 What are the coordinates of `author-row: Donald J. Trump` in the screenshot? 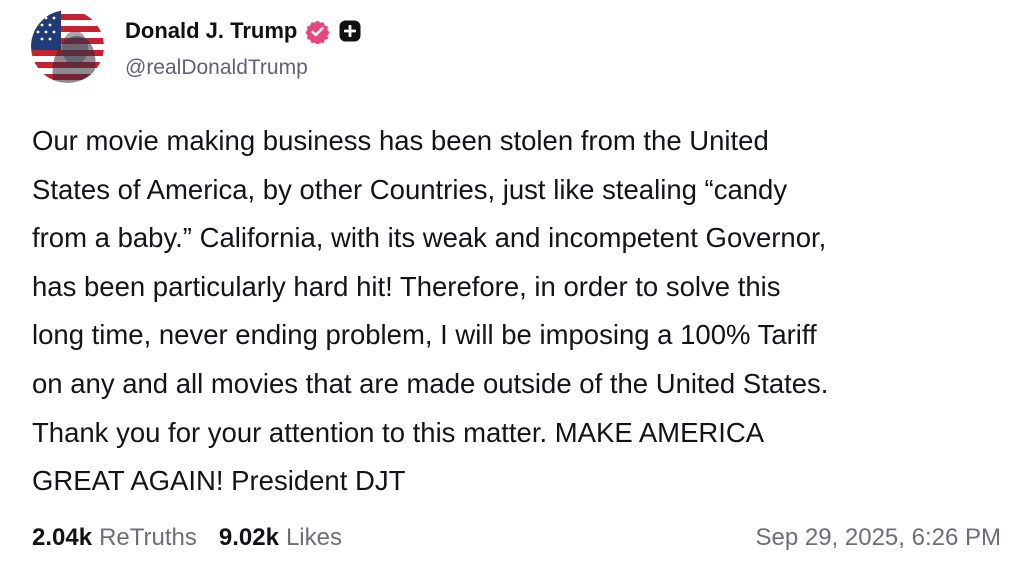 It's located at (243, 31).